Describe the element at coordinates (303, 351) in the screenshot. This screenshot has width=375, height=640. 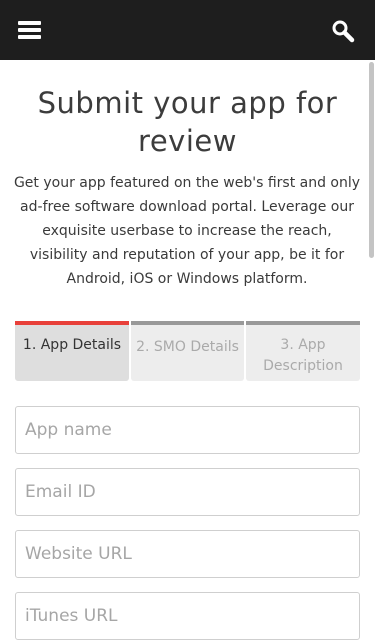
I see `step-app-description: 3. App Description` at that location.